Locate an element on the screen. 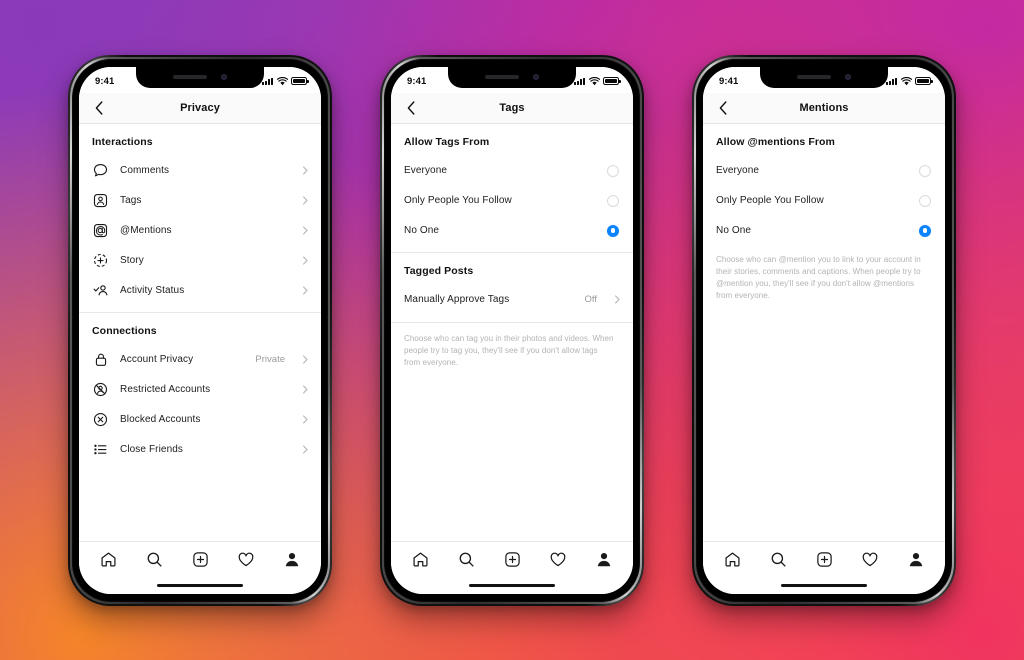 Image resolution: width=1024 pixels, height=660 pixels. section-heading-interactions: Interactions is located at coordinates (122, 141).